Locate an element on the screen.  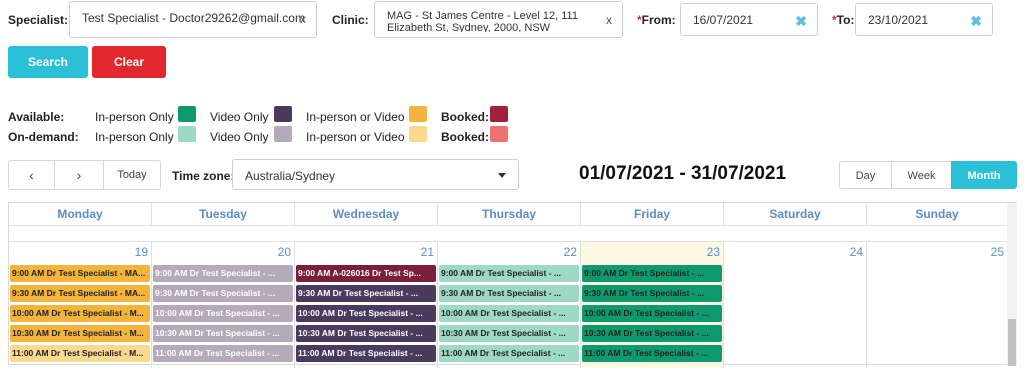
timezone-value: Australia/Sydney is located at coordinates (290, 176).